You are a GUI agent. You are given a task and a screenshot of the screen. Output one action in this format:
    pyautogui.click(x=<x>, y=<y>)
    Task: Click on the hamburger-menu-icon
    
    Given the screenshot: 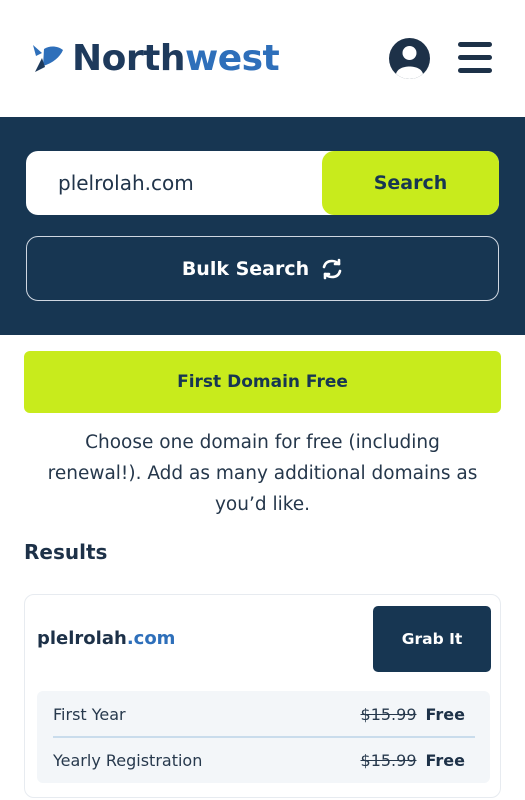 What is the action you would take?
    pyautogui.click(x=476, y=58)
    